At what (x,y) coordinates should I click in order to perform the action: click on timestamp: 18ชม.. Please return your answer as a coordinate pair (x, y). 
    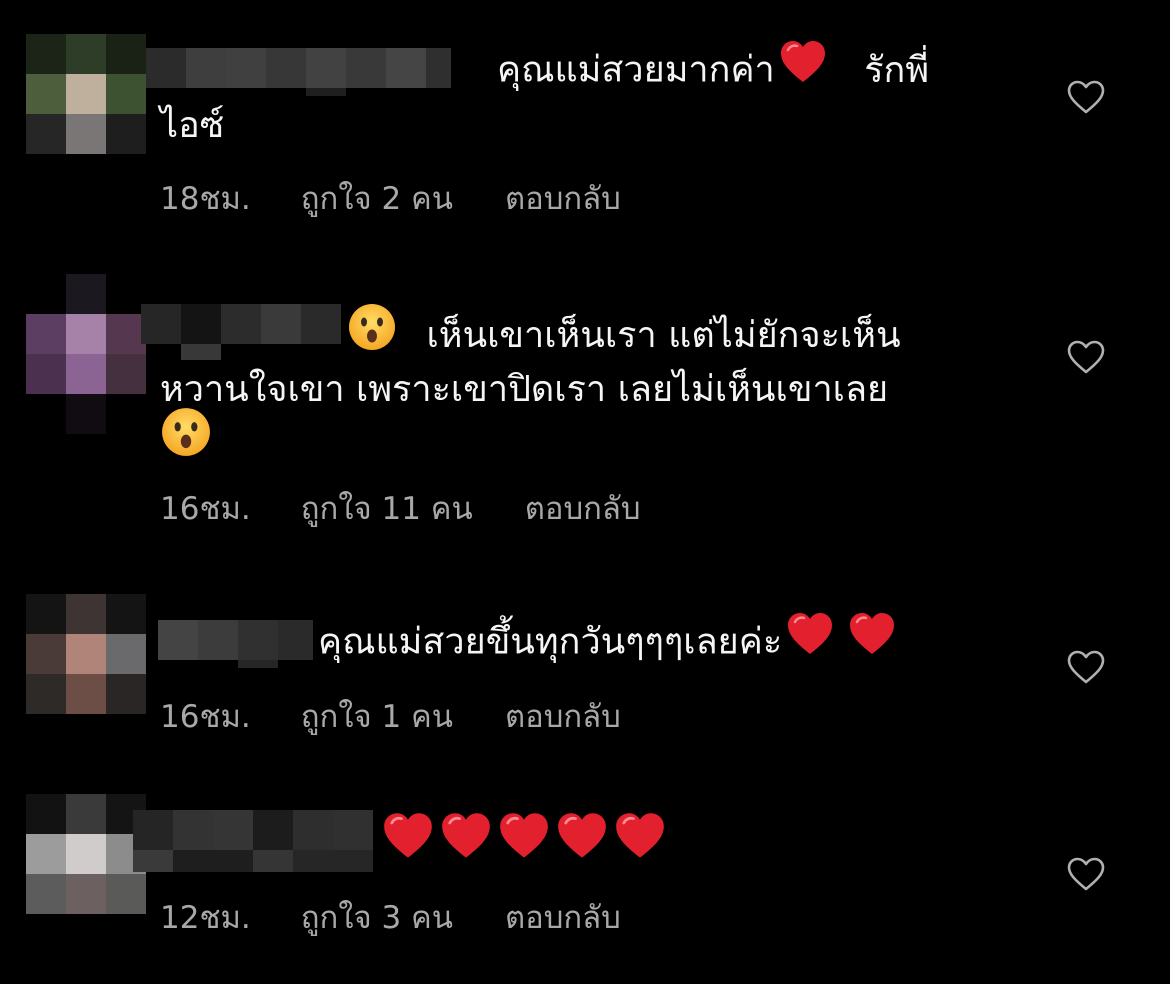
    Looking at the image, I should click on (205, 199).